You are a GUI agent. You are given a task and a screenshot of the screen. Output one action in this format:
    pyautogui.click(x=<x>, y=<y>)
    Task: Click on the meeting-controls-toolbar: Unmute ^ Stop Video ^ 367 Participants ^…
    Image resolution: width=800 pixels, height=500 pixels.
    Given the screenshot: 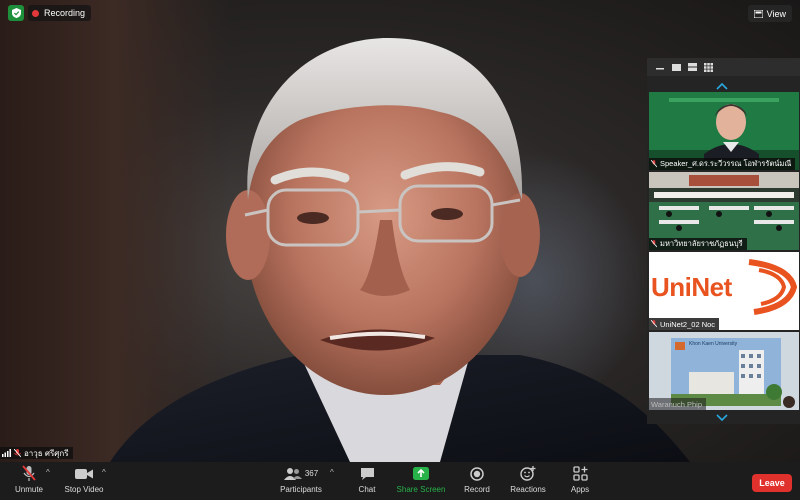 What is the action you would take?
    pyautogui.click(x=400, y=481)
    